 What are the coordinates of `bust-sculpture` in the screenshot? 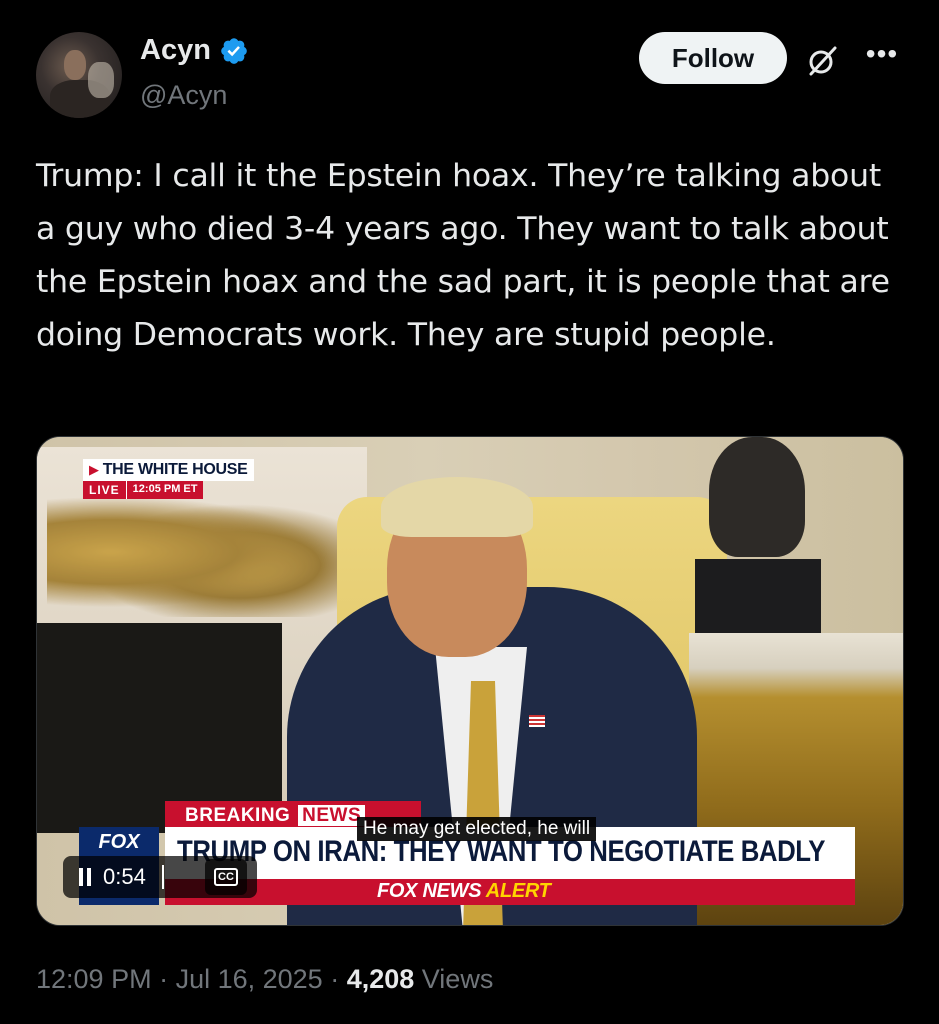 It's located at (757, 497).